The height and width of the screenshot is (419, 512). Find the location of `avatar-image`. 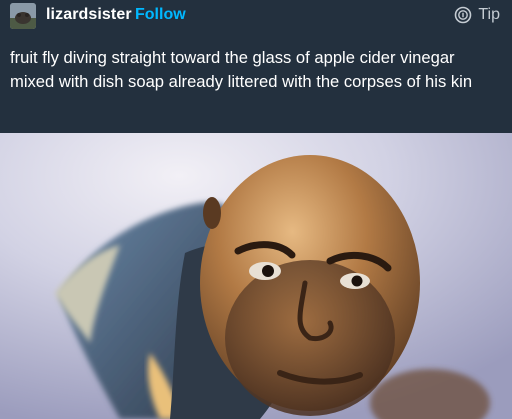

avatar-image is located at coordinates (23, 16).